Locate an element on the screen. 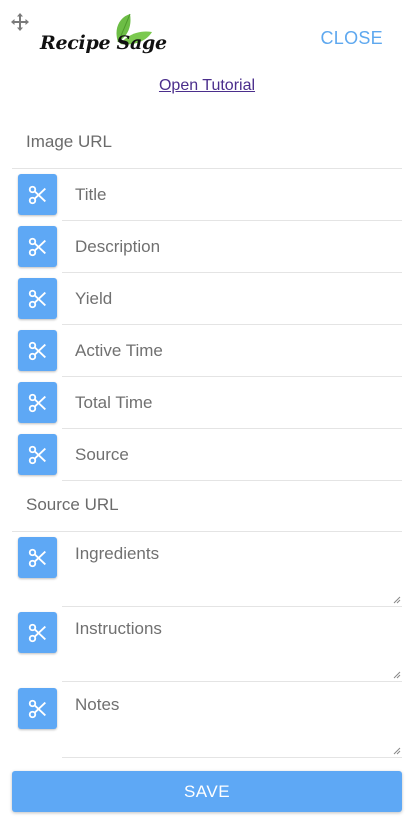 The width and height of the screenshot is (414, 824). description-field: Description is located at coordinates (232, 247).